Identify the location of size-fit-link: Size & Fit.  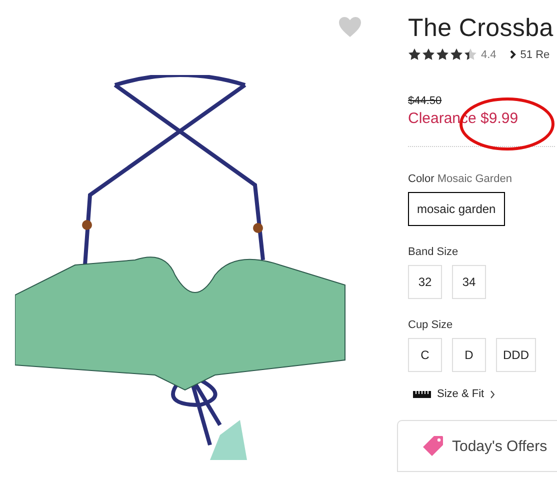
(460, 394).